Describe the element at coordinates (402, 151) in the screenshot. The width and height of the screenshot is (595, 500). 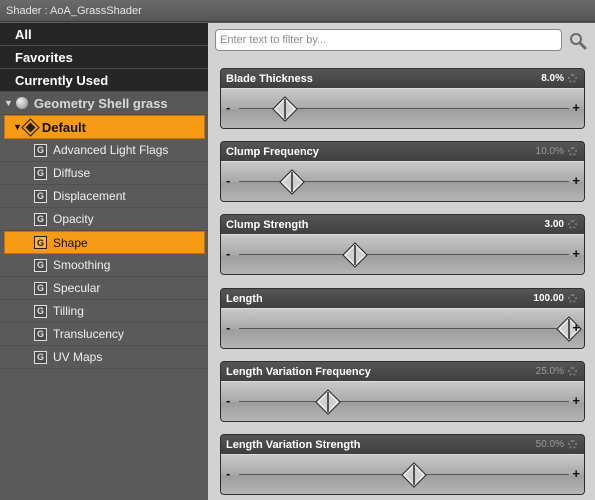
I see `slider-header: Clump Frequency 10.0%` at that location.